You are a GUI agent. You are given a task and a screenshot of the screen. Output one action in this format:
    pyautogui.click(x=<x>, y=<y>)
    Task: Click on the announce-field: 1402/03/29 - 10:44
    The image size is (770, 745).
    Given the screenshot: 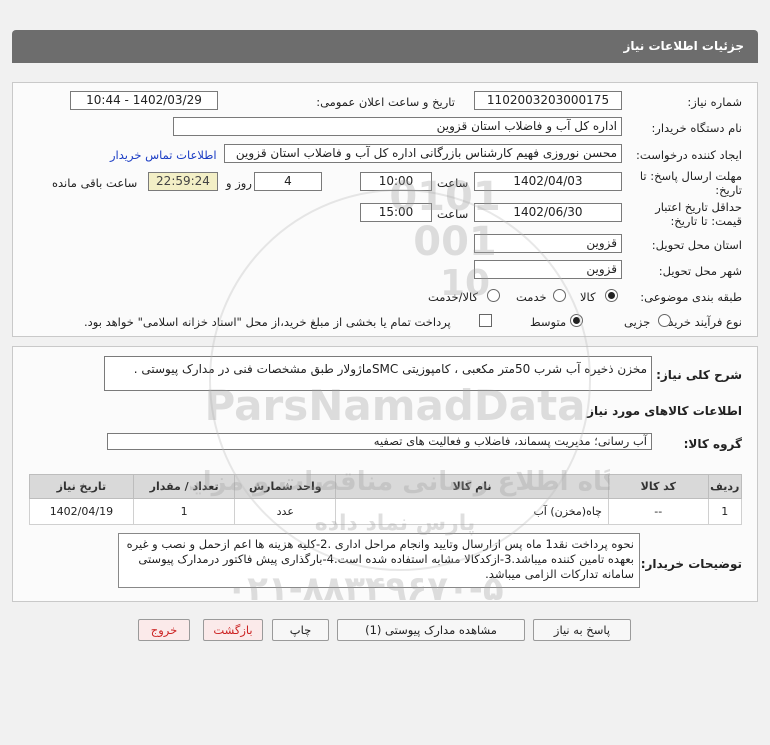 What is the action you would take?
    pyautogui.click(x=144, y=100)
    